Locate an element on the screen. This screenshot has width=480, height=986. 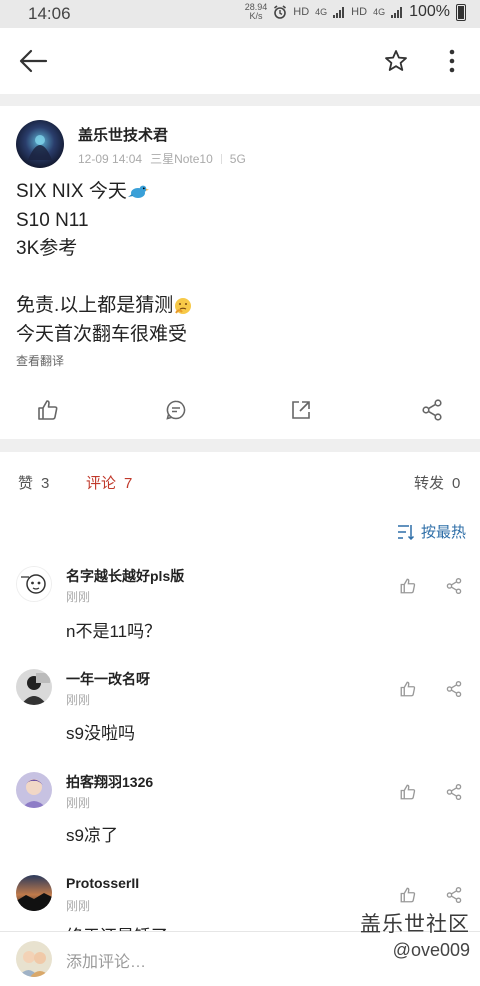
watermark: 盖乐世社区 @ove009 is located at coordinates (415, 934).